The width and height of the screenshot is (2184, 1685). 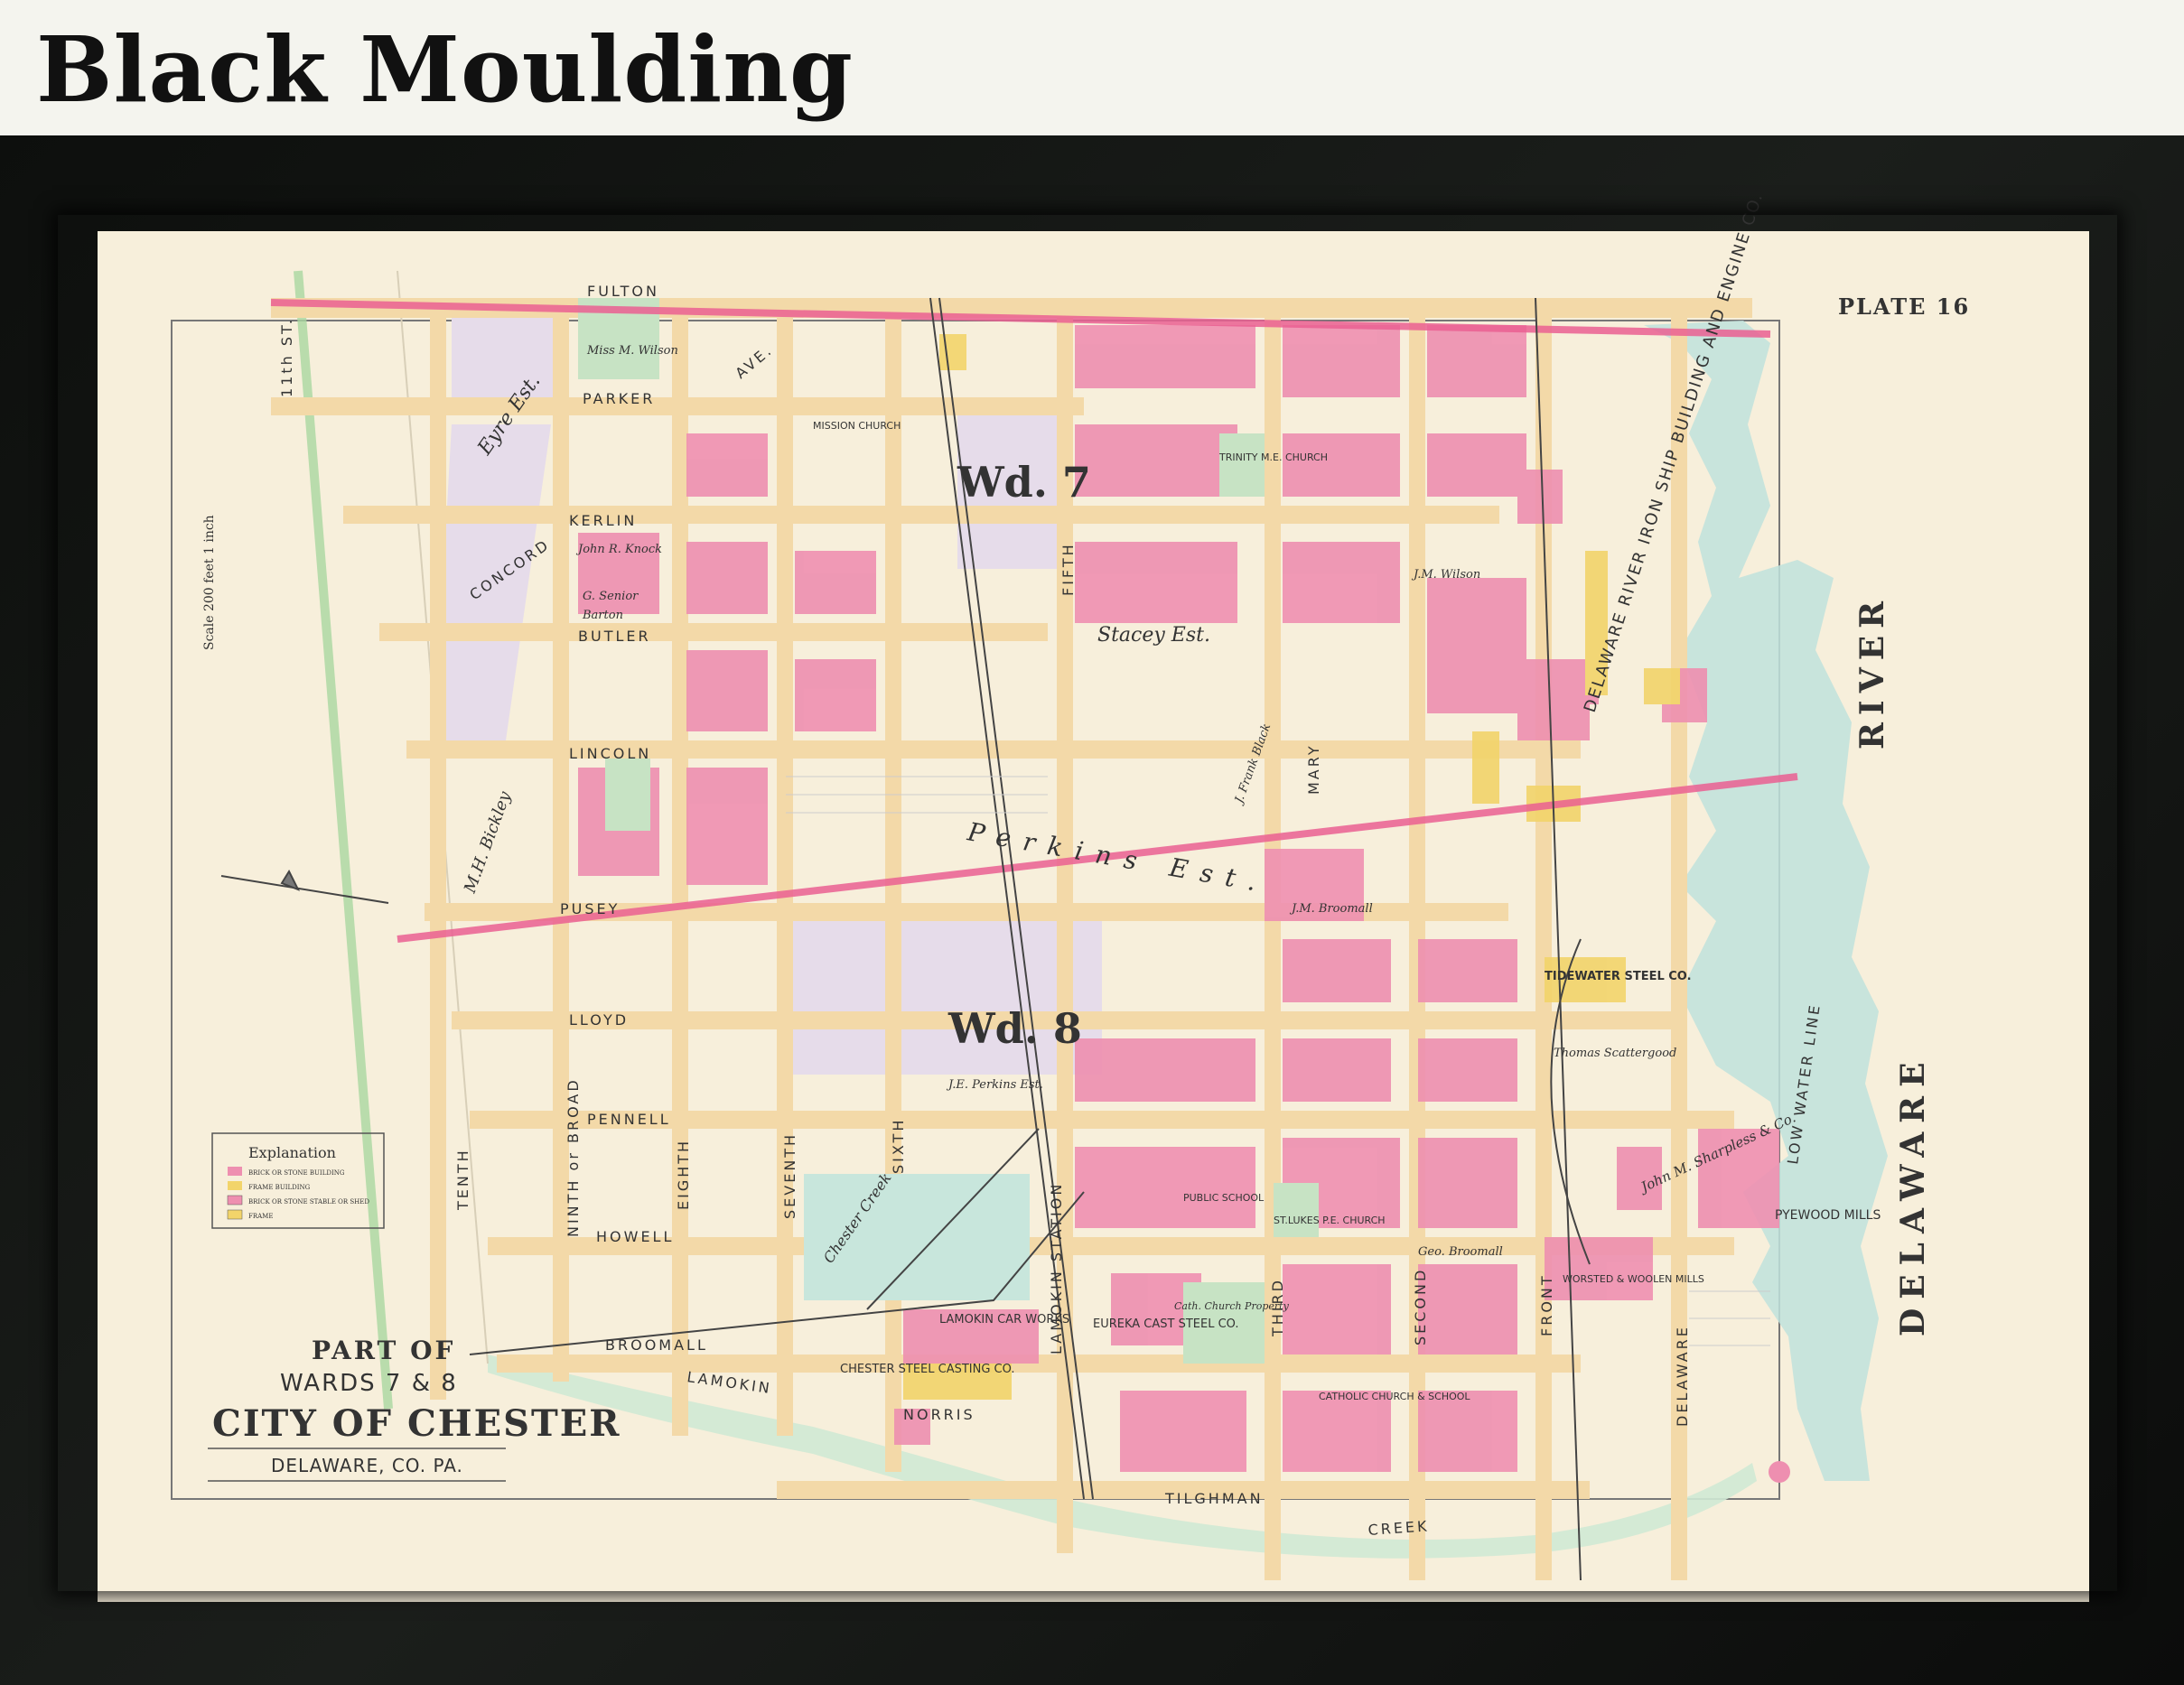 What do you see at coordinates (898, 1146) in the screenshot?
I see `street-sixth: SIXTH` at bounding box center [898, 1146].